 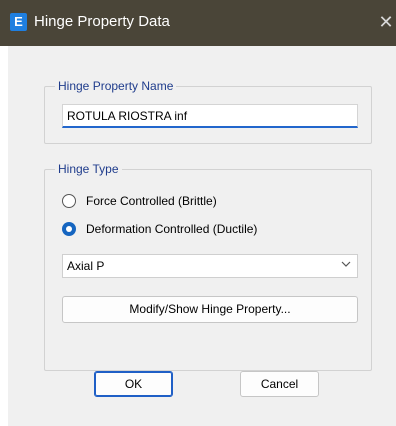 What do you see at coordinates (69, 229) in the screenshot?
I see `deformation-controlled-radio` at bounding box center [69, 229].